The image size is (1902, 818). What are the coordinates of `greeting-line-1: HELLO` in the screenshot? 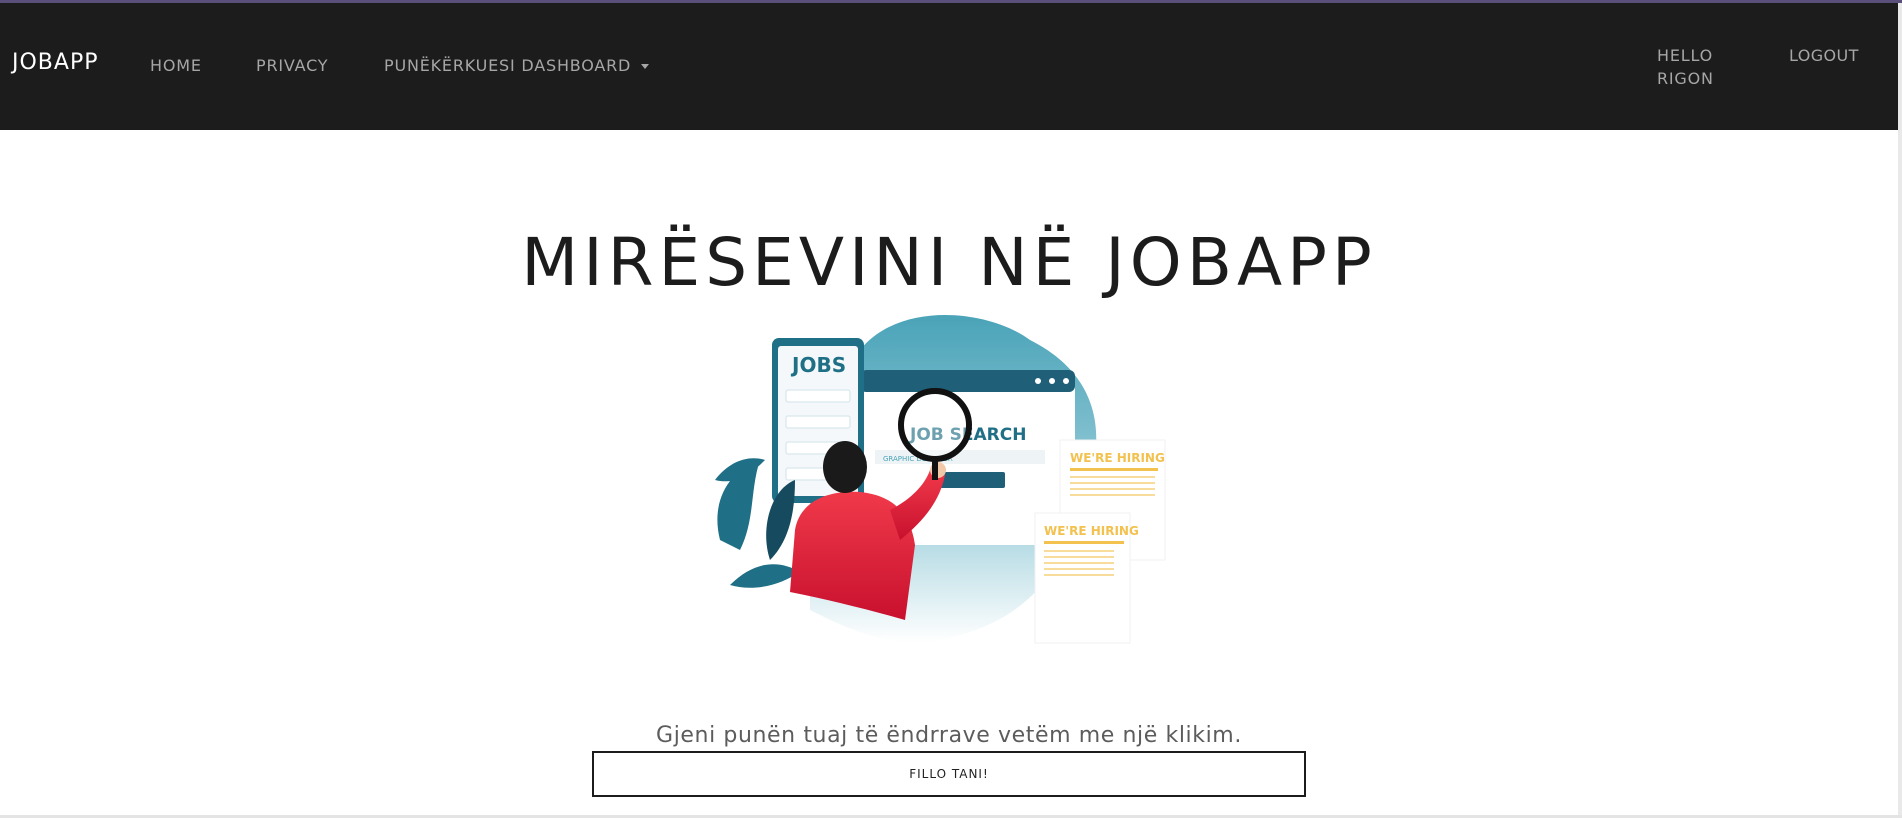 It's located at (1685, 55).